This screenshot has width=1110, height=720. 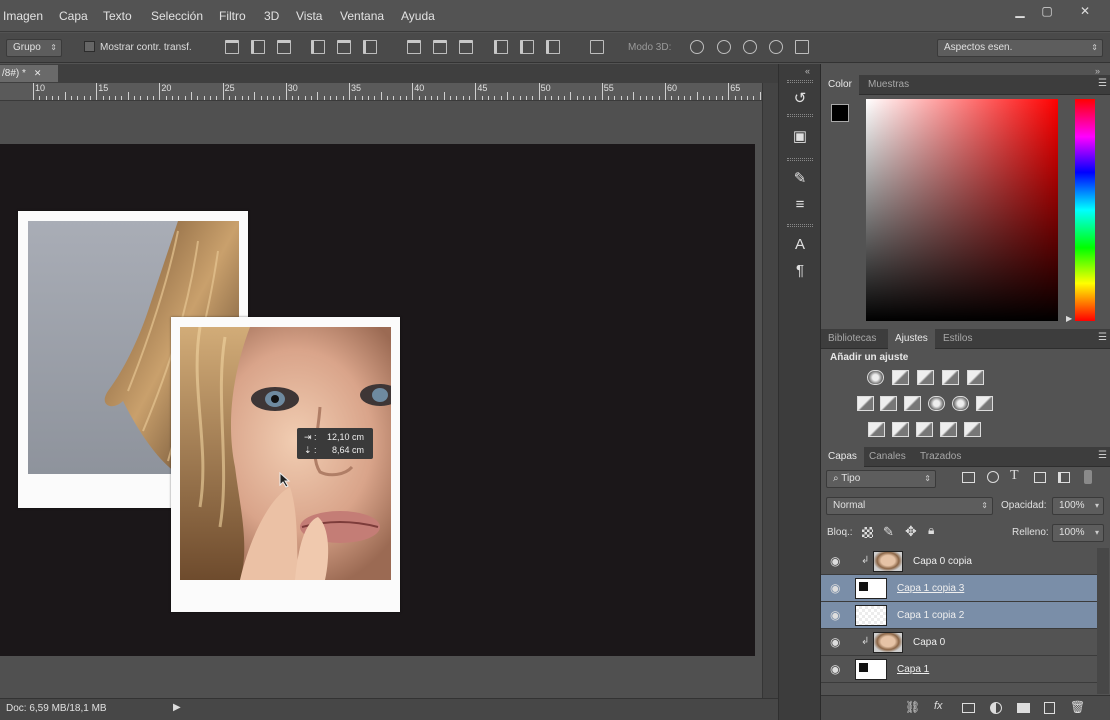 I want to click on layer-name: Capa 0, so click(x=929, y=642).